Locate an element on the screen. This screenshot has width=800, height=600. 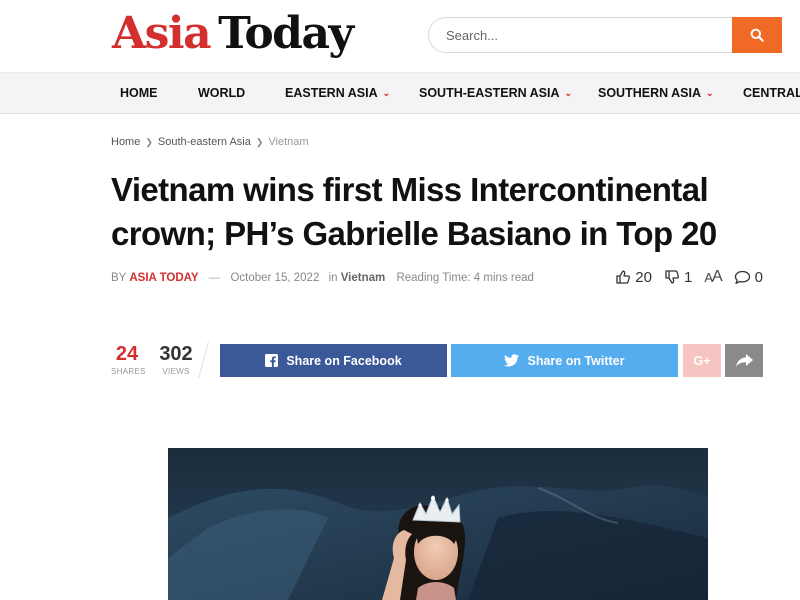
nav-item-eastern-asia: EASTERN ASIA ⌄ is located at coordinates (337, 94).